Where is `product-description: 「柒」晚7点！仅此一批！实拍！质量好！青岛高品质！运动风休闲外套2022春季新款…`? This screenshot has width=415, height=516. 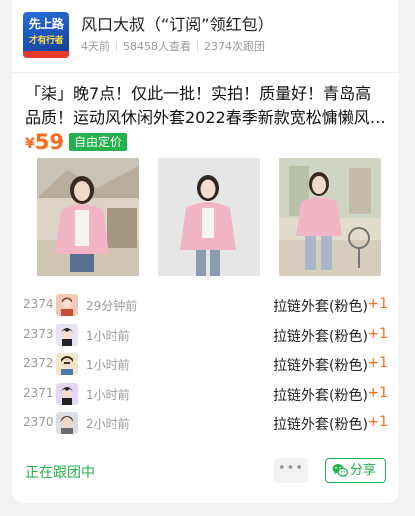 product-description: 「柒」晚7点！仅此一批！实拍！质量好！青岛高品质！运动风休闲外套2022春季新款… is located at coordinates (206, 106).